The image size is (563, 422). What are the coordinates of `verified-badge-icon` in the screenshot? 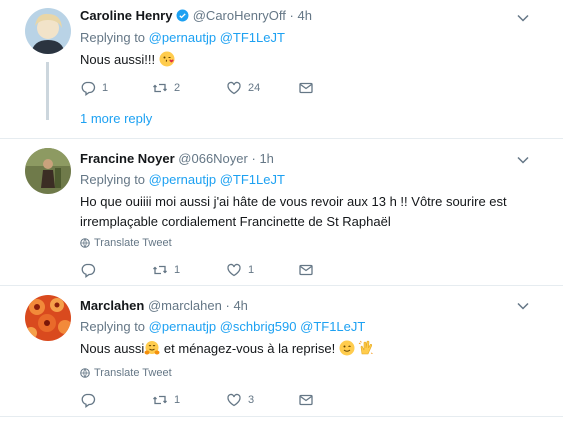 It's located at (182, 15).